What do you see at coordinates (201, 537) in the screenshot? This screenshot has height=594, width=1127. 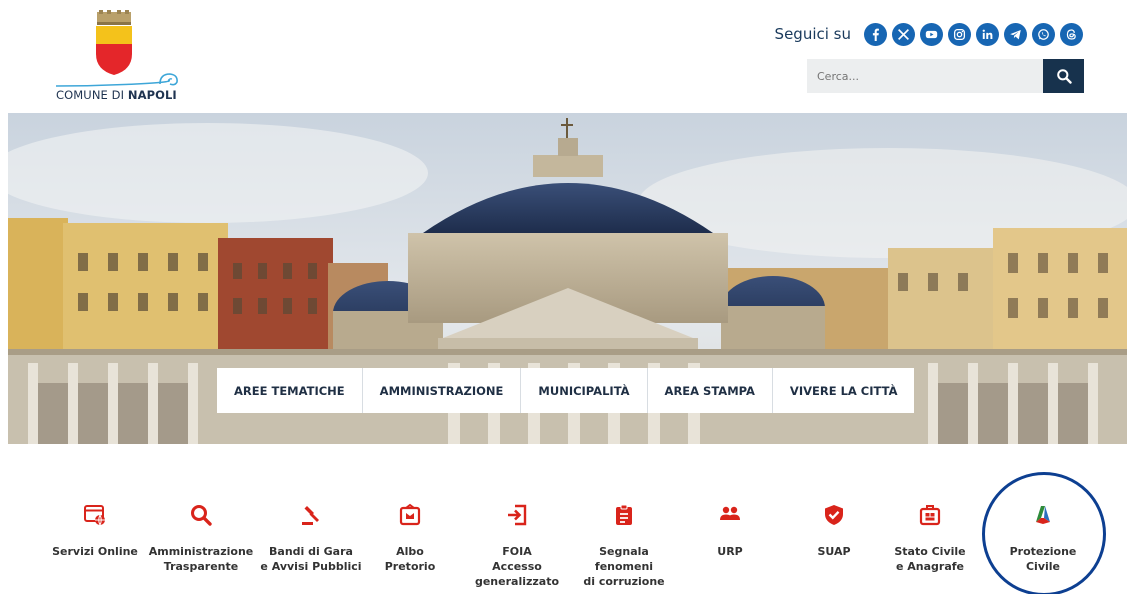 I see `quick-link-amministrazione-trasparente: Amministrazione Trasparente` at bounding box center [201, 537].